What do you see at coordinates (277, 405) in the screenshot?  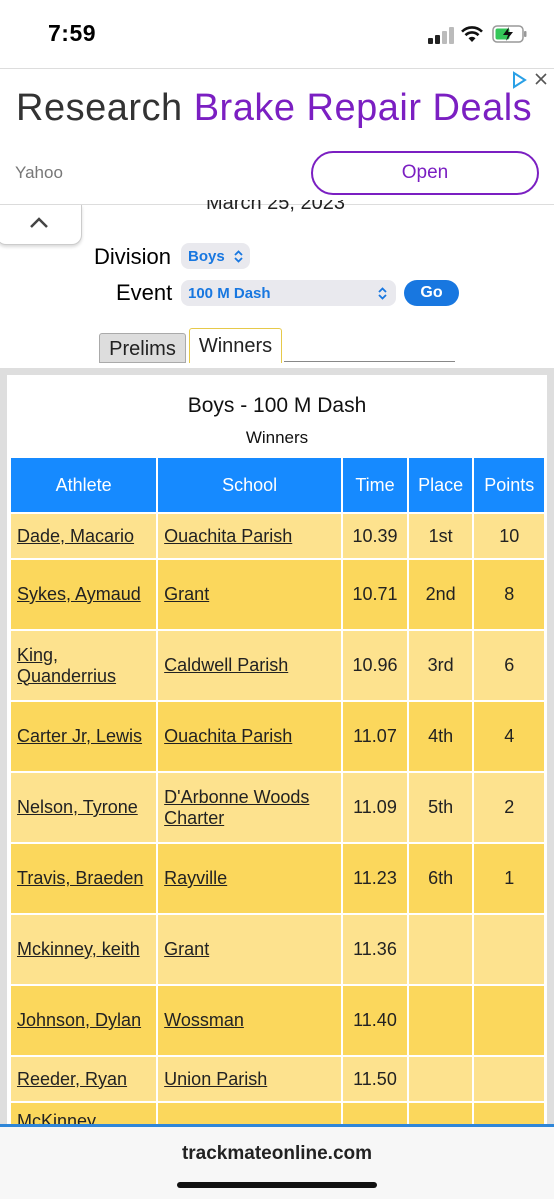 I see `results-title: Boys - 100 M Dash` at bounding box center [277, 405].